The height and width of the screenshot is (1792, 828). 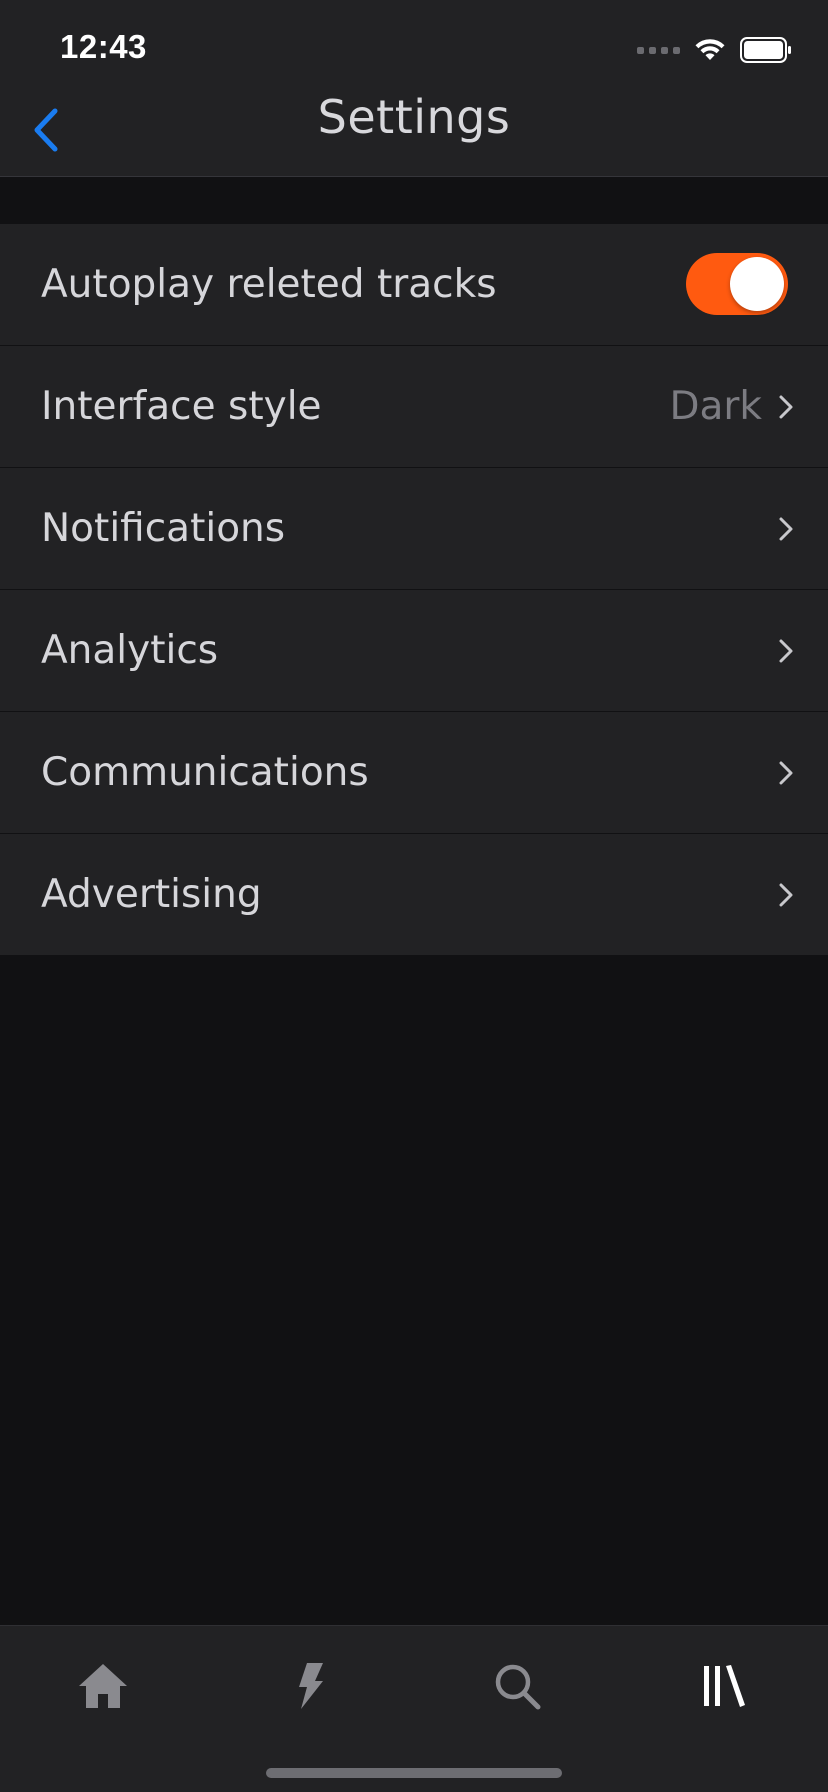 I want to click on settings-row-notifications: Notifications, so click(x=414, y=529).